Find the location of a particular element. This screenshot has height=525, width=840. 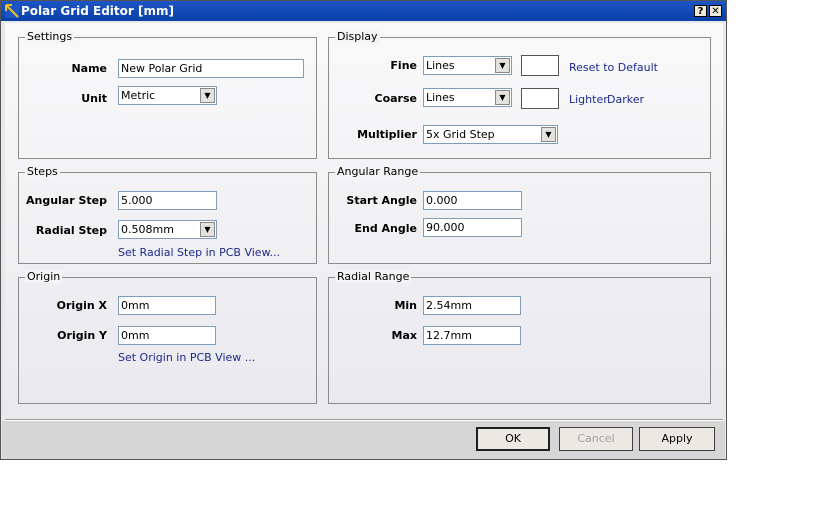

multiplier-select-value: 5x Grid Step is located at coordinates (460, 134).